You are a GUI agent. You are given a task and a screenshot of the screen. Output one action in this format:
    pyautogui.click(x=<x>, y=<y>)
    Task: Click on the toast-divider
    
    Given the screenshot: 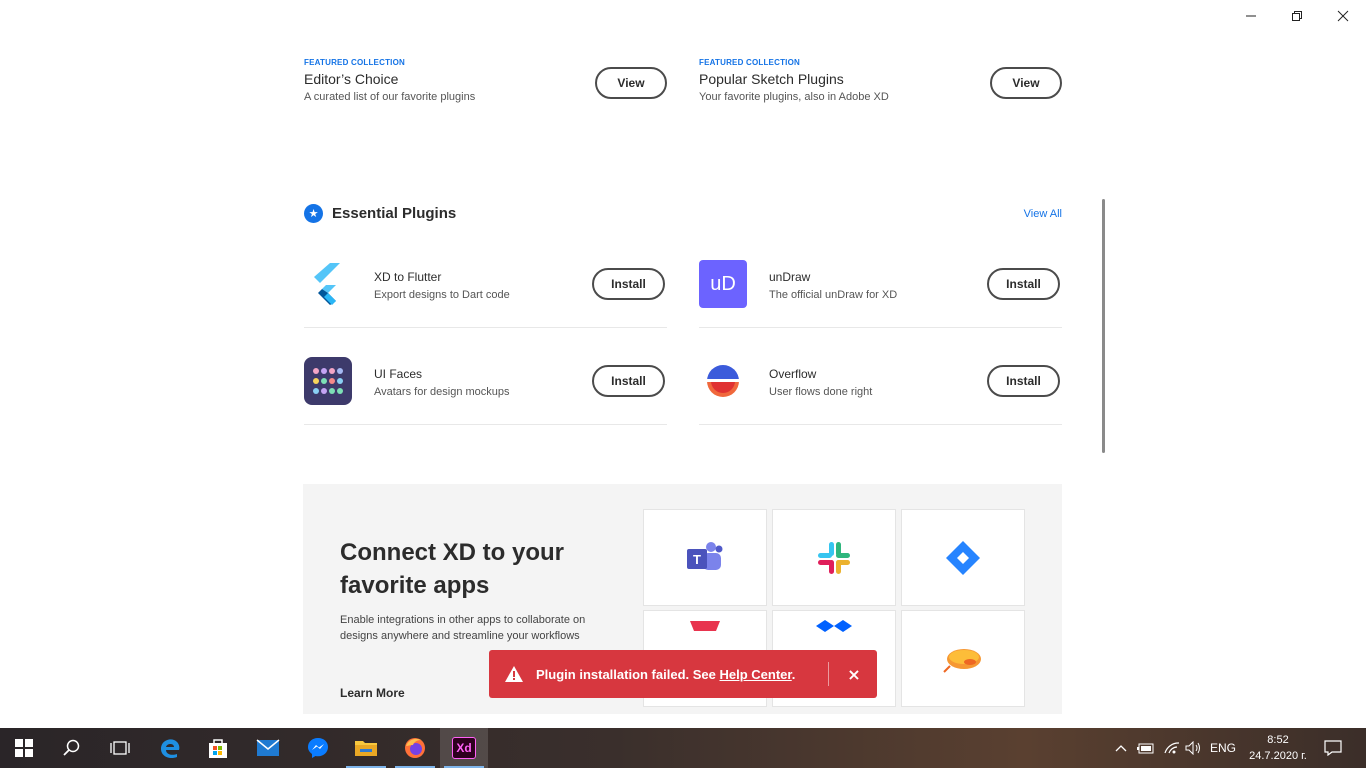 What is the action you would take?
    pyautogui.click(x=828, y=674)
    